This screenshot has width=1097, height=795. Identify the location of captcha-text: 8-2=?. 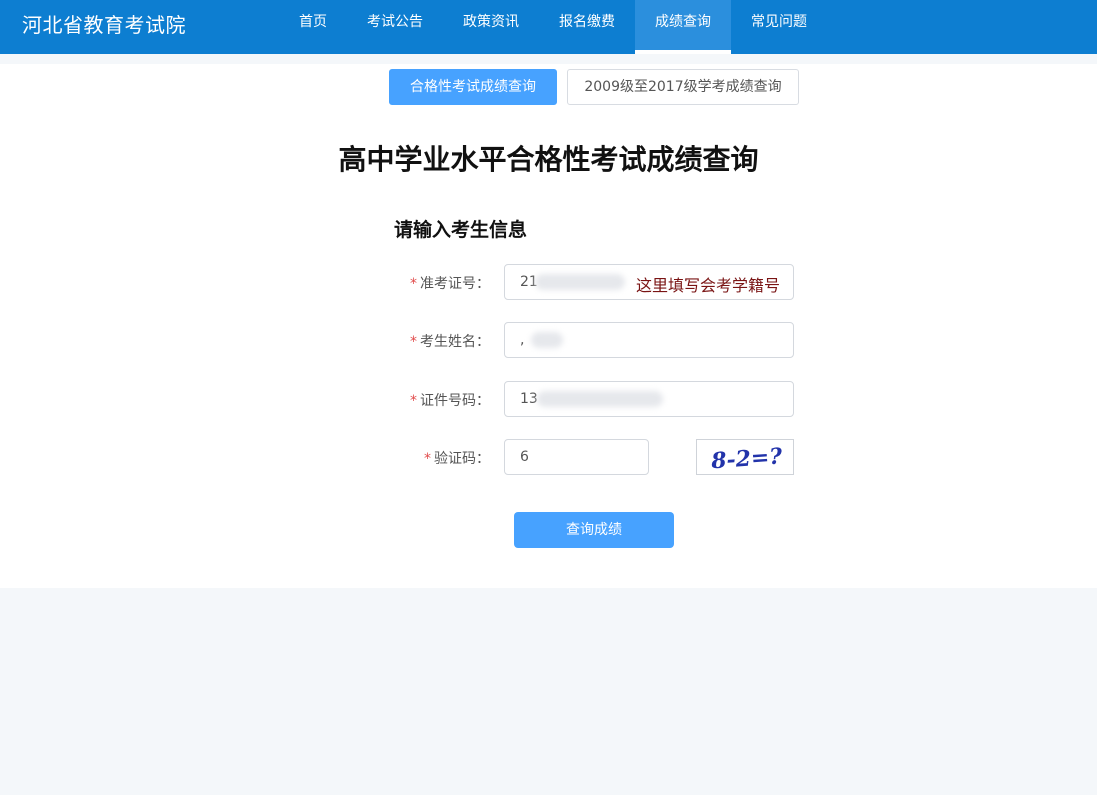
(746, 458).